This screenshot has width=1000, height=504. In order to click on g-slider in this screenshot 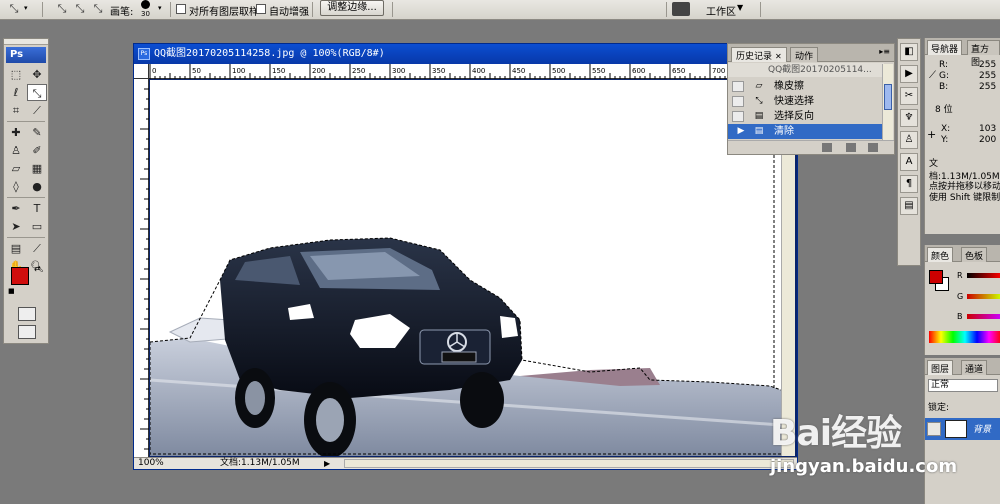, I will do `click(983, 296)`.